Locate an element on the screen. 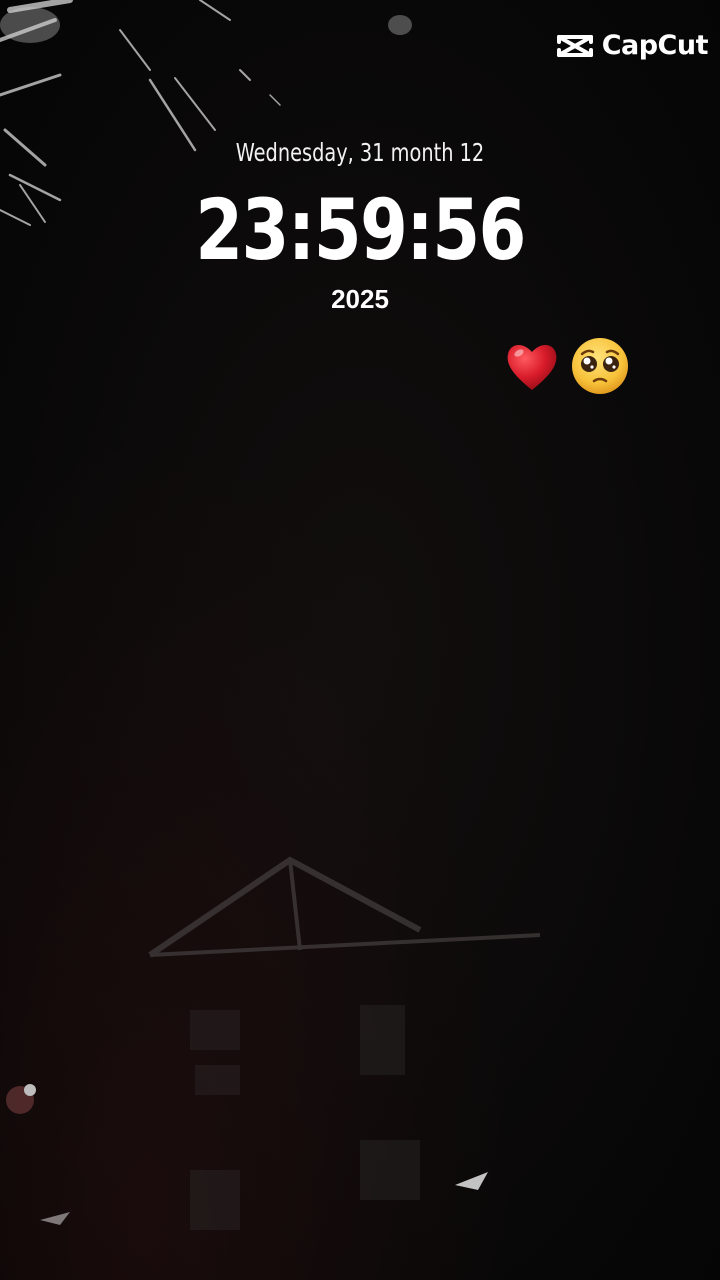 The height and width of the screenshot is (1280, 720). capcut-watermark: CapCut is located at coordinates (632, 45).